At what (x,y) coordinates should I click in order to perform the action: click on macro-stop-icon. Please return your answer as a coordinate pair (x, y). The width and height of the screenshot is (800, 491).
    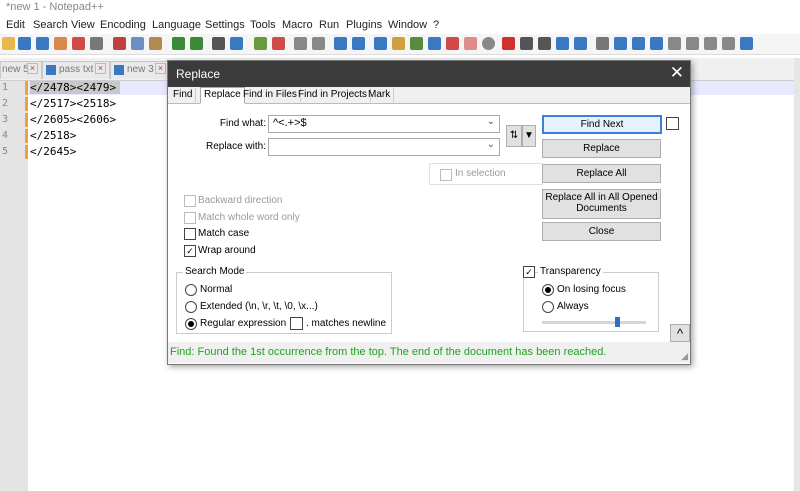
    Looking at the image, I should click on (526, 43).